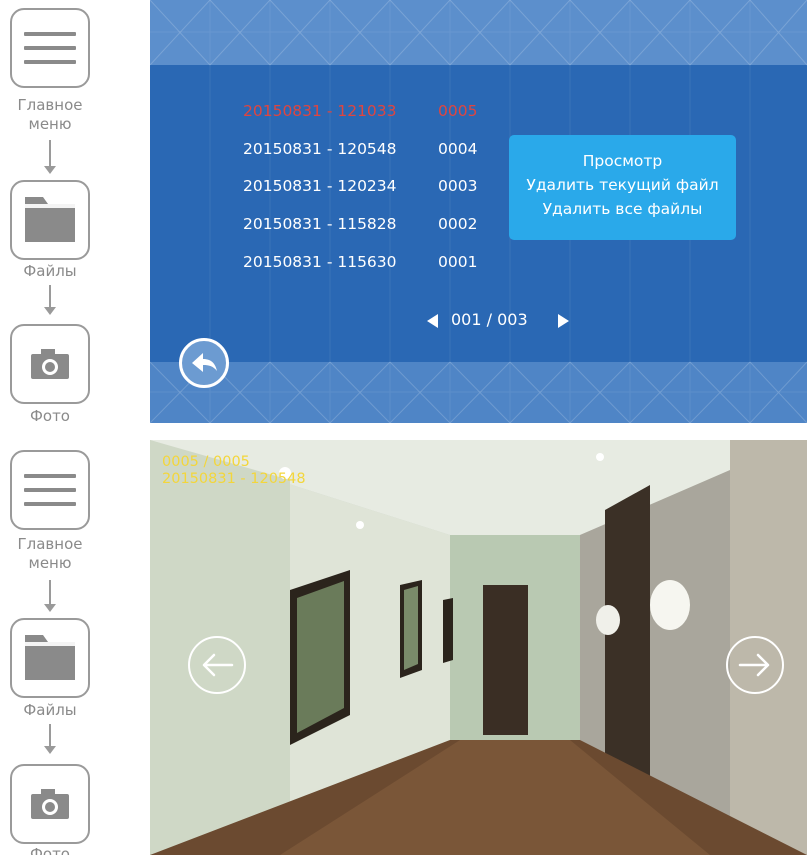 The image size is (807, 855). What do you see at coordinates (320, 111) in the screenshot?
I see `file-name: 20150831 - 121033` at bounding box center [320, 111].